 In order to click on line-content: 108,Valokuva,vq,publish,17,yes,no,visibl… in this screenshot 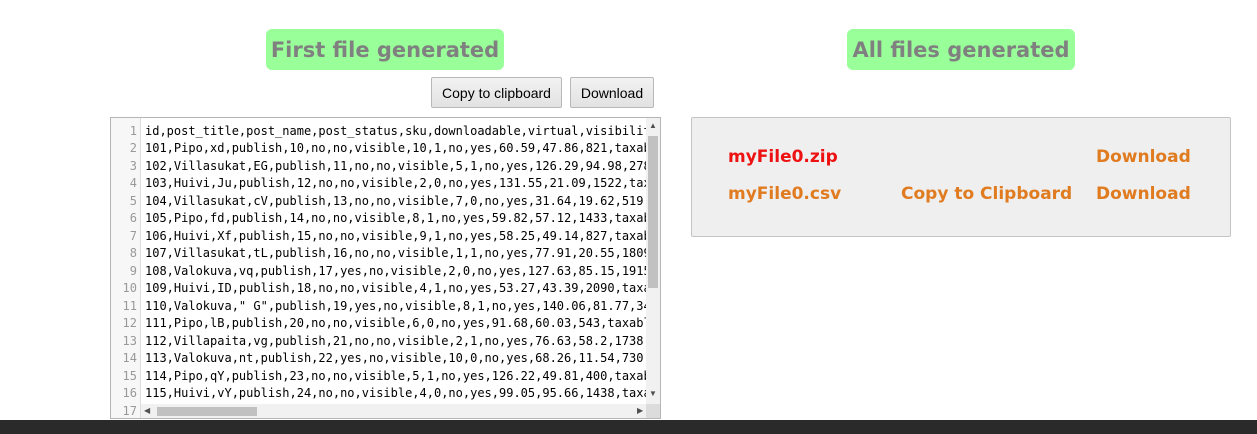, I will do `click(396, 270)`.